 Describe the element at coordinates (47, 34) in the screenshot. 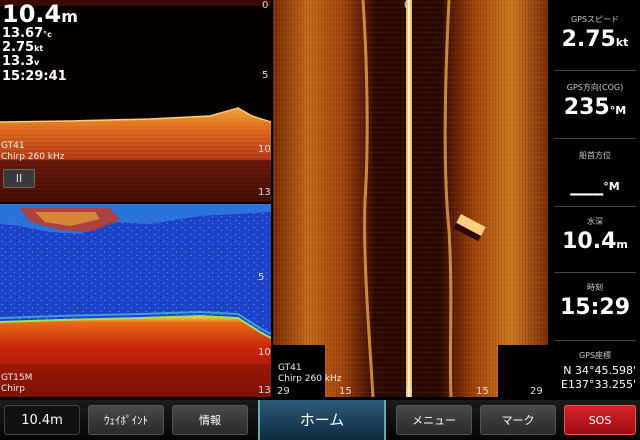

I see `water-temp-unit: °c` at that location.